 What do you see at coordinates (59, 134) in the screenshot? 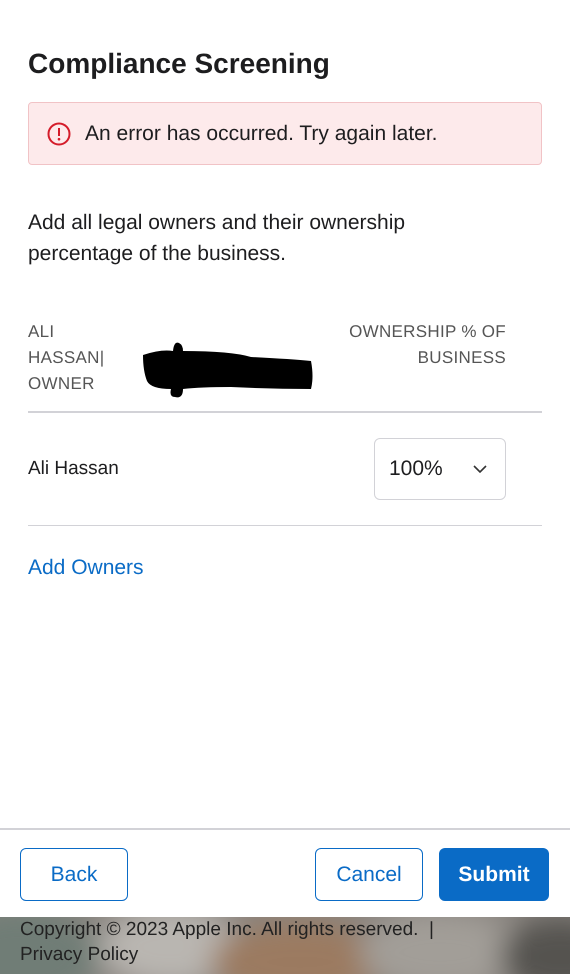
I see `error-icon` at bounding box center [59, 134].